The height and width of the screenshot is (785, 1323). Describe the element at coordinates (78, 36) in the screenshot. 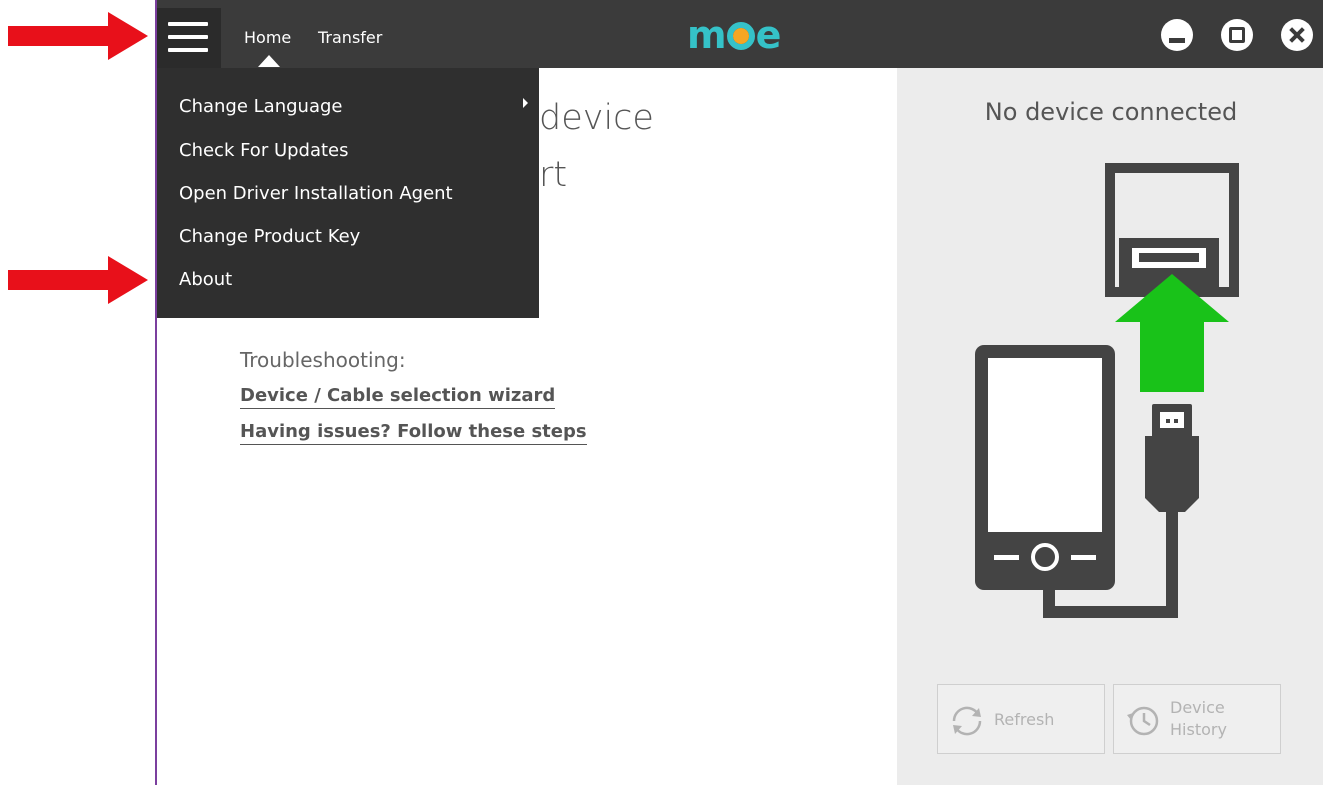

I see `annotation-arrow-hamburger` at that location.